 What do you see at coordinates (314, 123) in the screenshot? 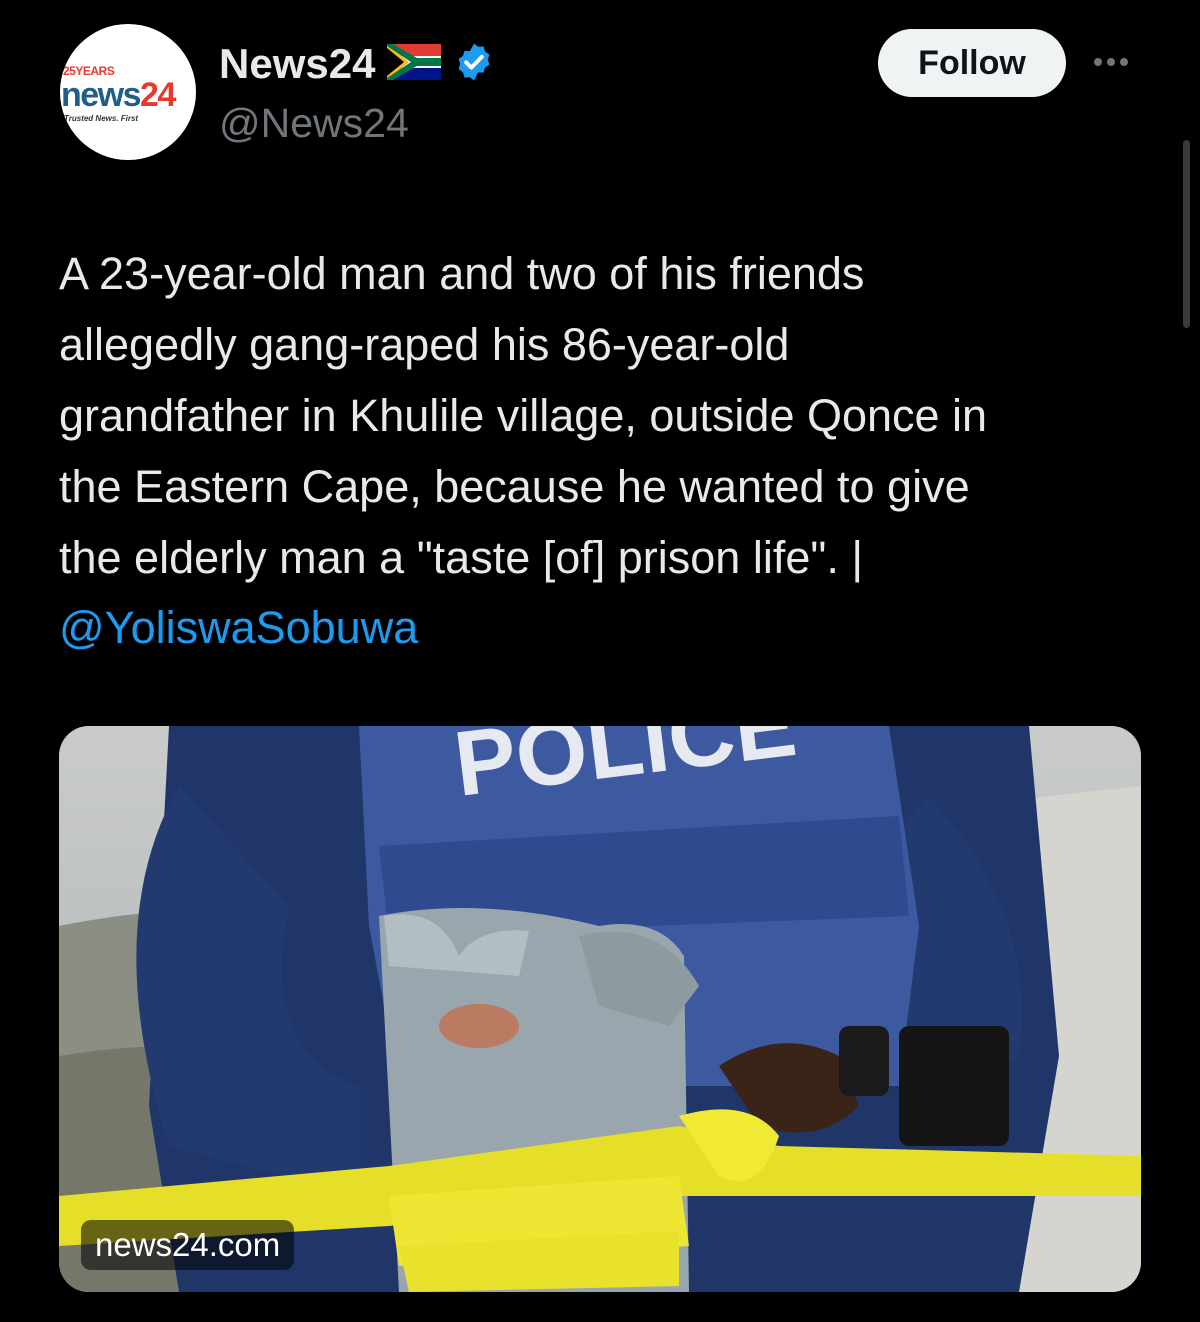
I see `author-handle: @News24` at bounding box center [314, 123].